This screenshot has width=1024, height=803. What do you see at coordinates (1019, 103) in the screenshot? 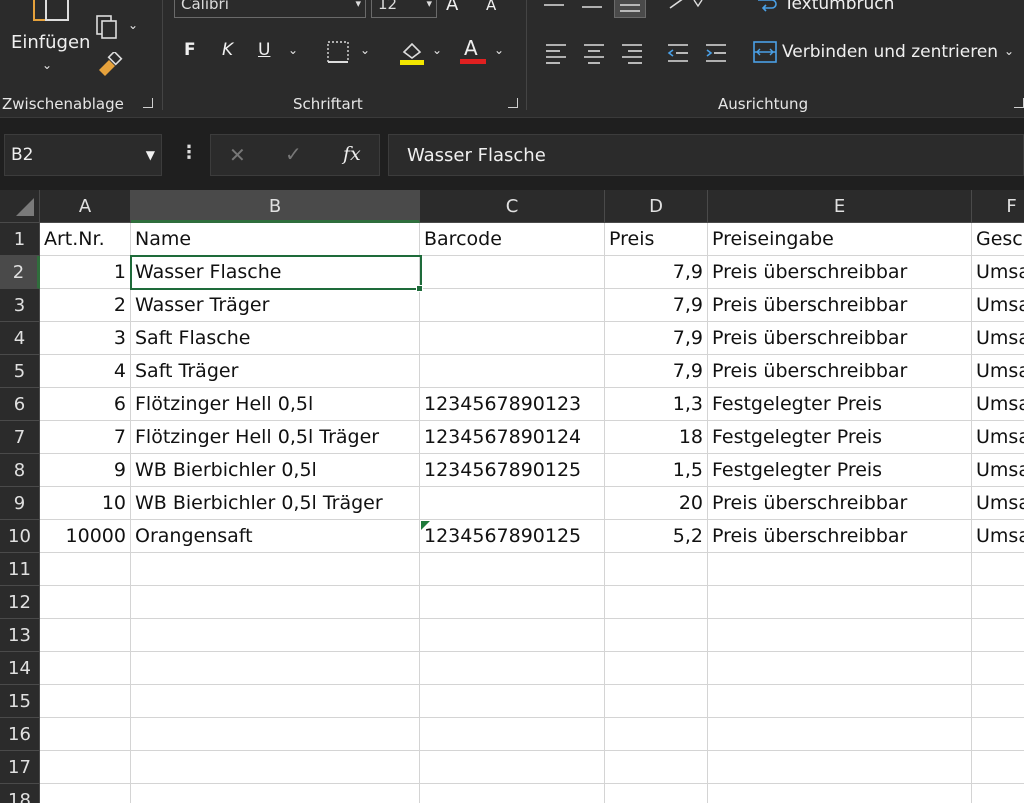
I see `alignment-launcher-icon` at bounding box center [1019, 103].